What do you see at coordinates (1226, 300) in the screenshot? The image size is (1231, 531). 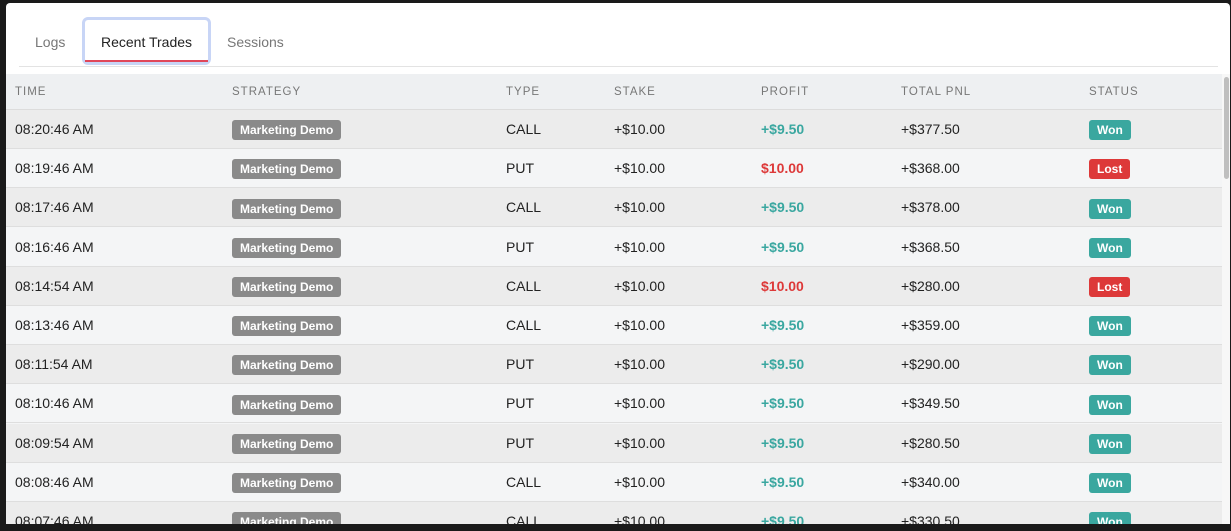 I see `table-scrollbar` at bounding box center [1226, 300].